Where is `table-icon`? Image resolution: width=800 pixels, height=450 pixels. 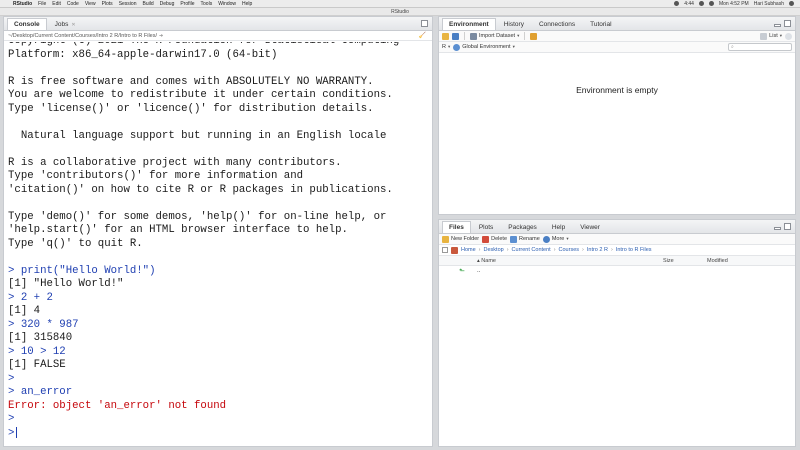 table-icon is located at coordinates (473, 36).